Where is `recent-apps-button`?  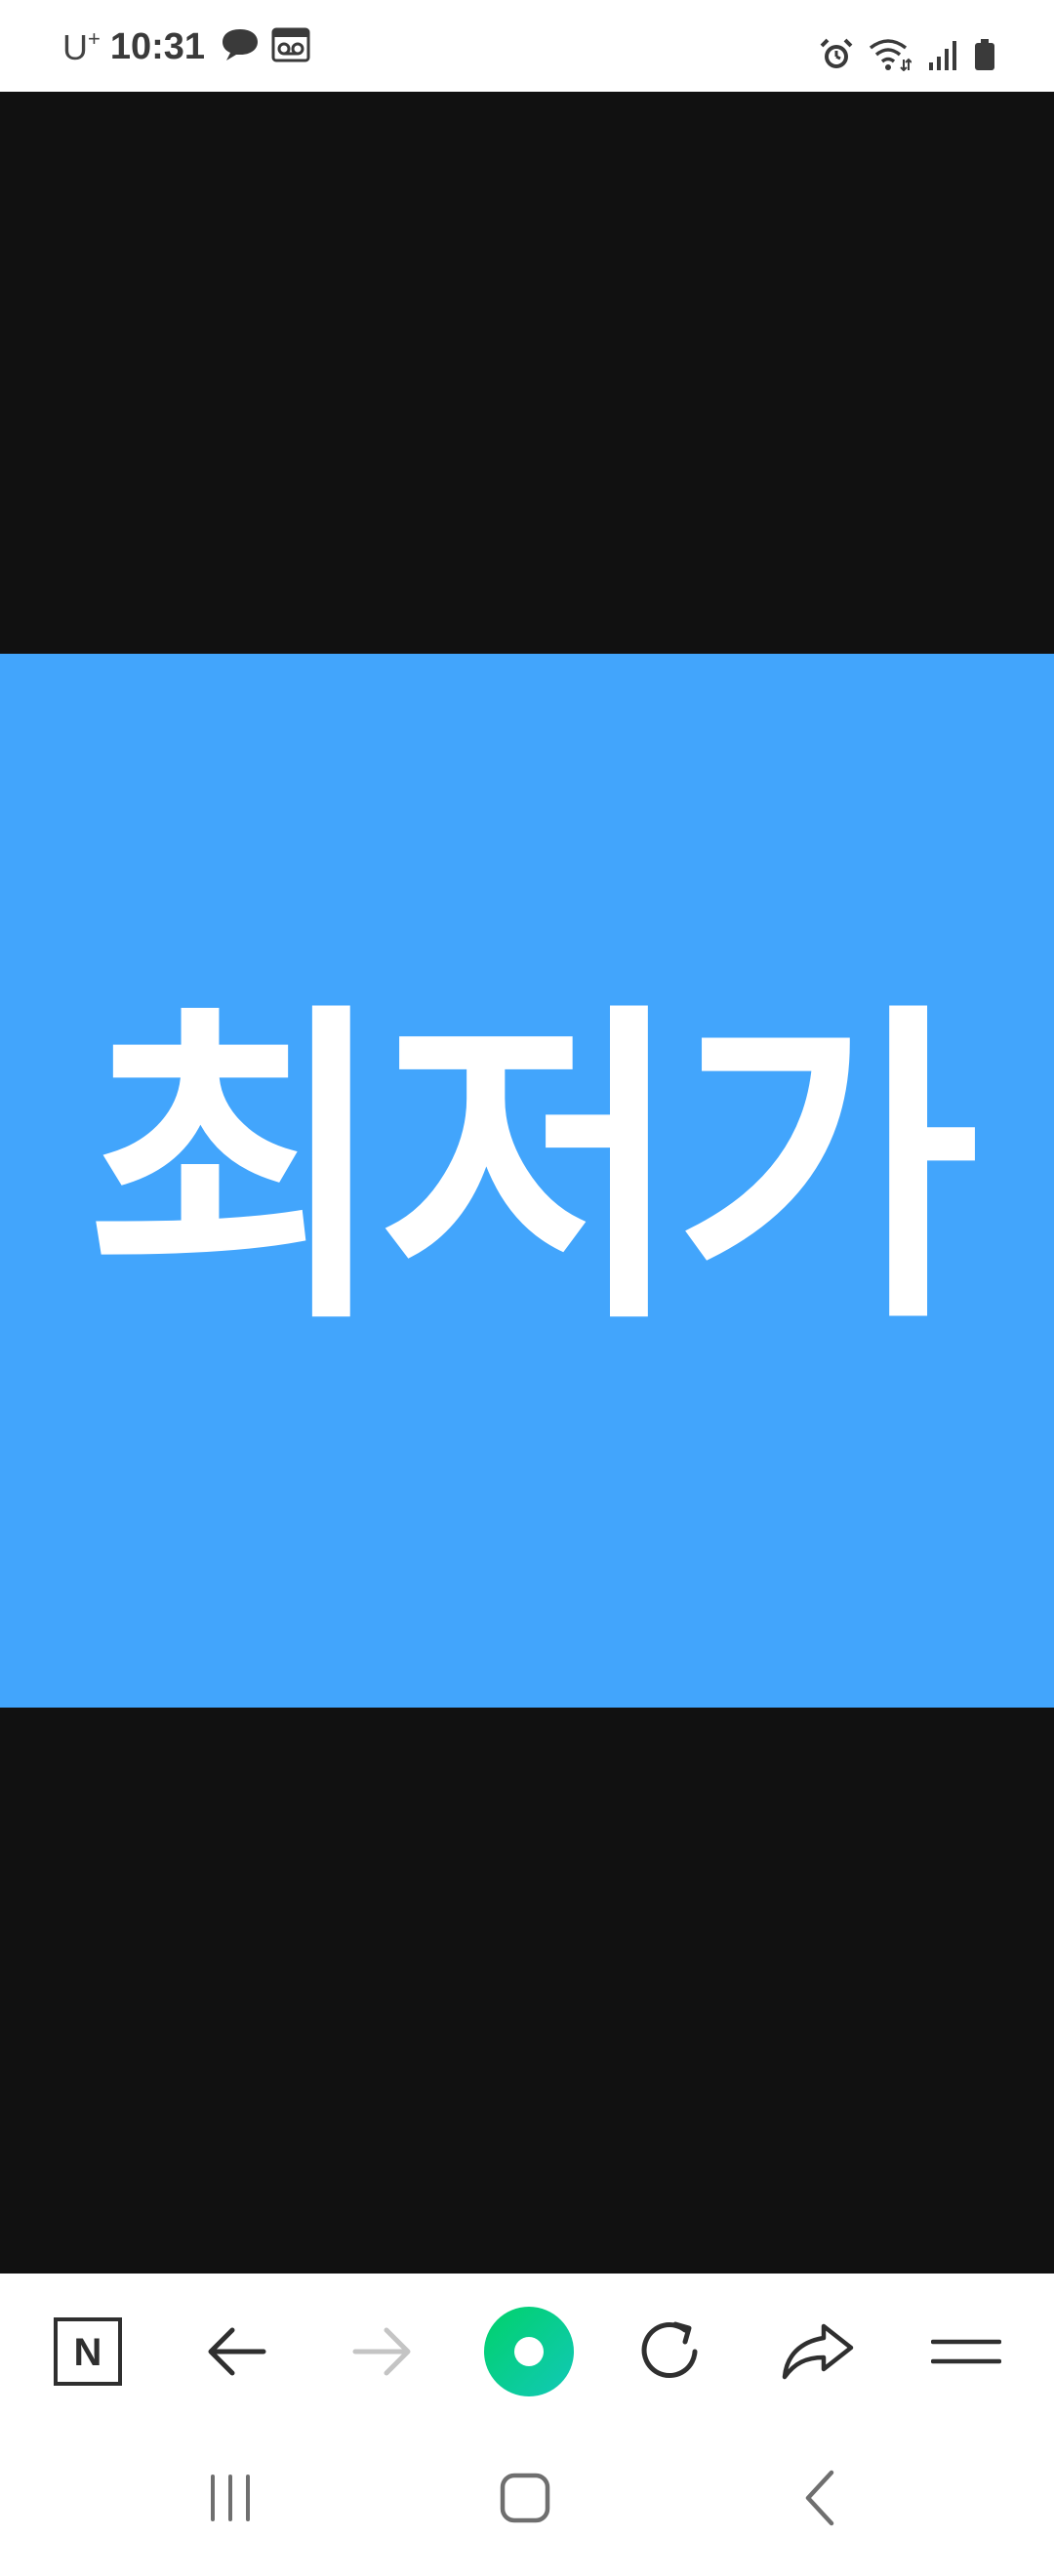
recent-apps-button is located at coordinates (230, 2498).